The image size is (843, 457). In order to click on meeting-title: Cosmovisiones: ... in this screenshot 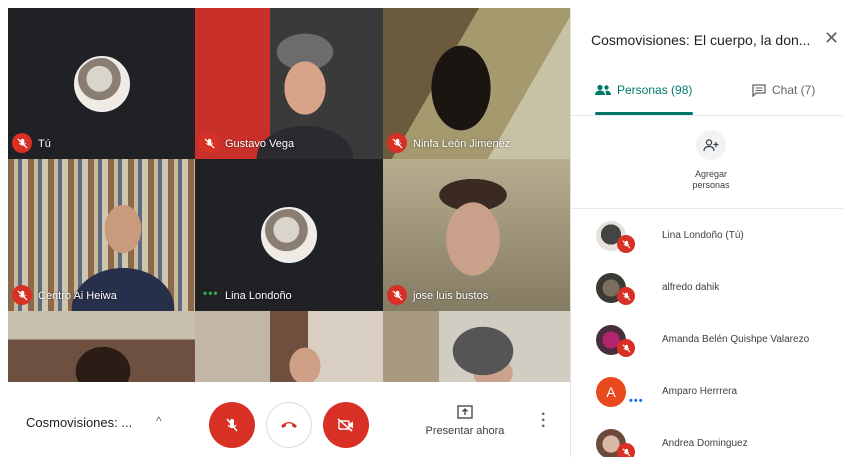, I will do `click(79, 422)`.